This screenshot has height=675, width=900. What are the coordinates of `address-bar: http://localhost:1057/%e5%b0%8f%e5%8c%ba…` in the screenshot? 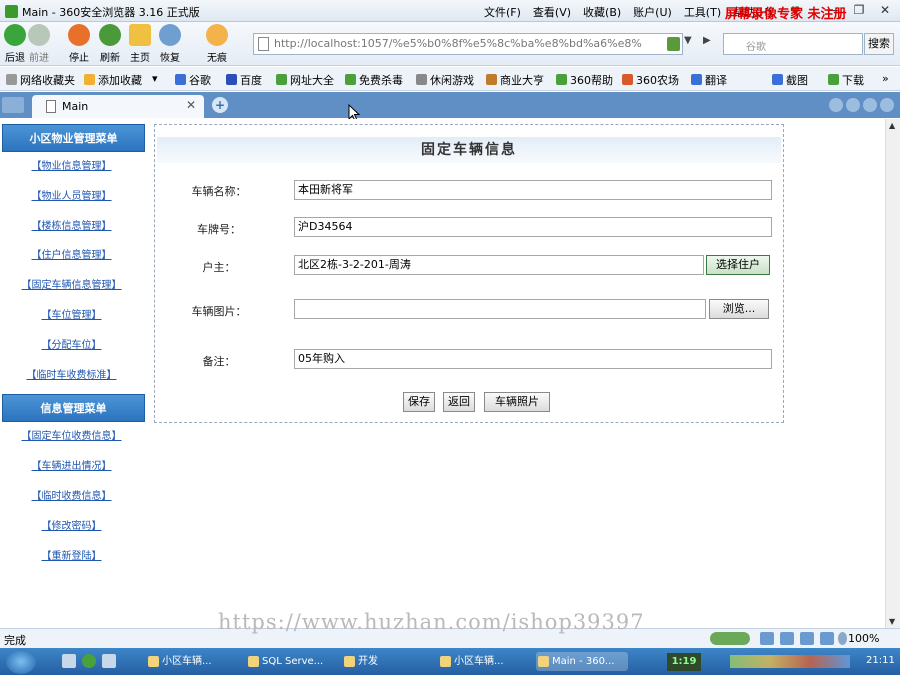 It's located at (468, 44).